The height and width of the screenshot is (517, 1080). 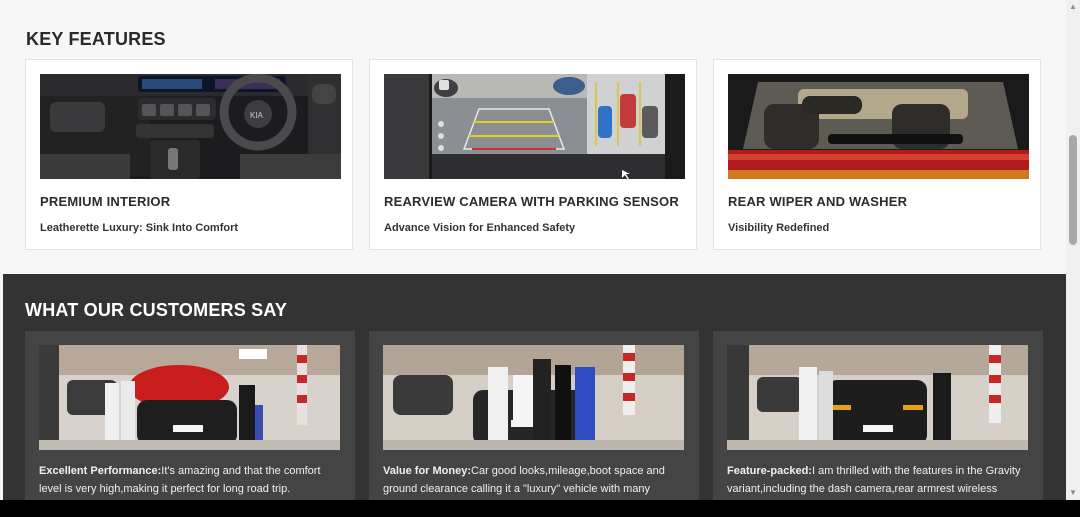 What do you see at coordinates (257, 115) in the screenshot?
I see `svg-text: KIA` at bounding box center [257, 115].